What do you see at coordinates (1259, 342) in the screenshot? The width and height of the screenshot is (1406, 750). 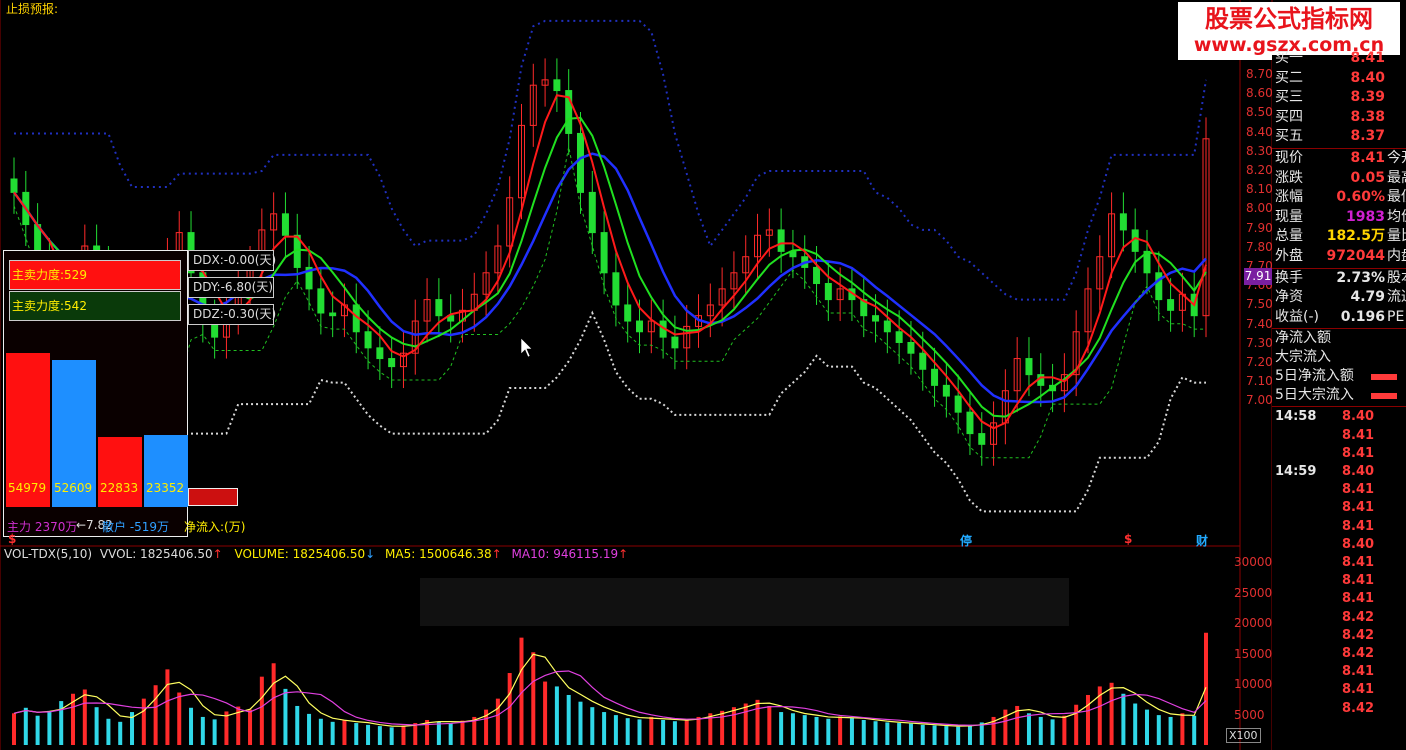 I see `price-tick-label: 7.30` at bounding box center [1259, 342].